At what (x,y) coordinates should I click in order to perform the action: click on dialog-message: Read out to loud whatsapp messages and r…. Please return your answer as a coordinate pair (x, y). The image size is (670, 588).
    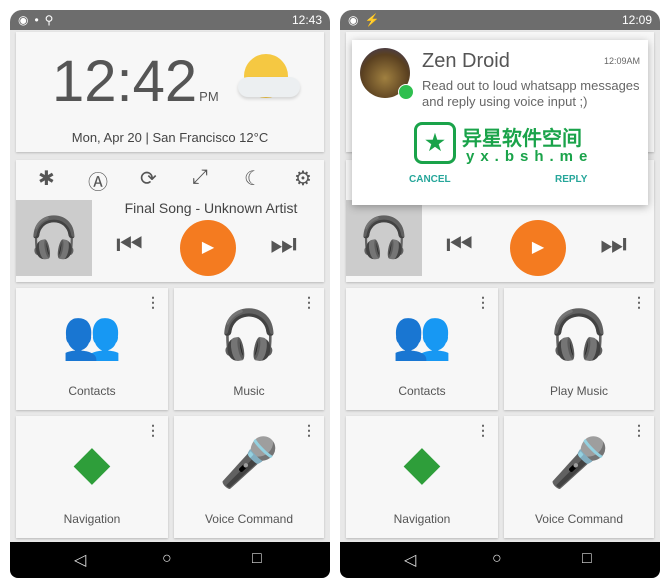
    Looking at the image, I should click on (531, 93).